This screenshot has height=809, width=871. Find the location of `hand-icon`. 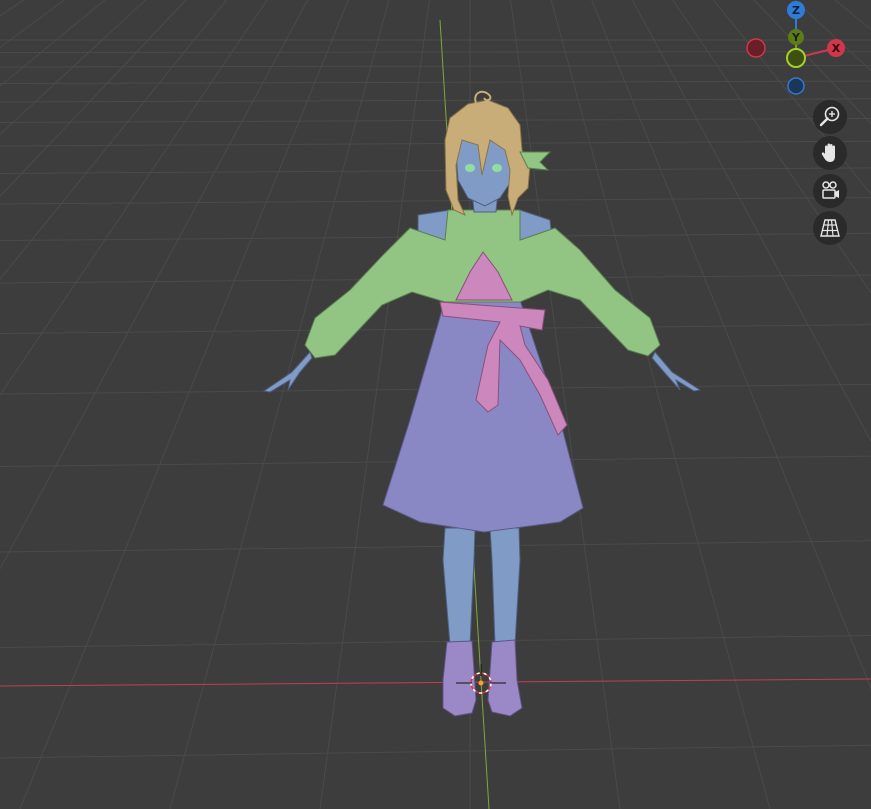

hand-icon is located at coordinates (828, 152).